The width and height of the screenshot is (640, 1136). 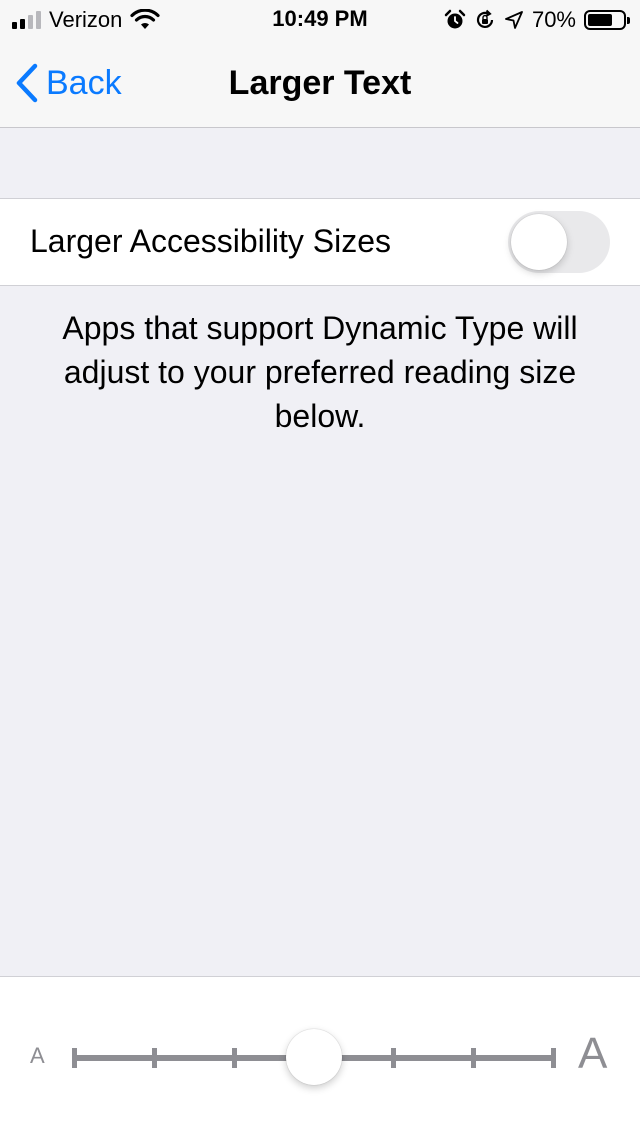 I want to click on navigation-bar: Back Larger Text, so click(x=320, y=84).